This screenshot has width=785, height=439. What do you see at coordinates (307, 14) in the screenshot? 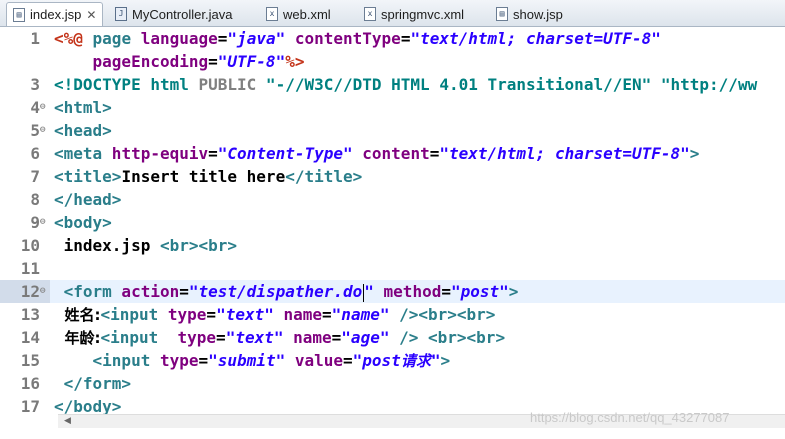
I see `tab-label: web.xml` at bounding box center [307, 14].